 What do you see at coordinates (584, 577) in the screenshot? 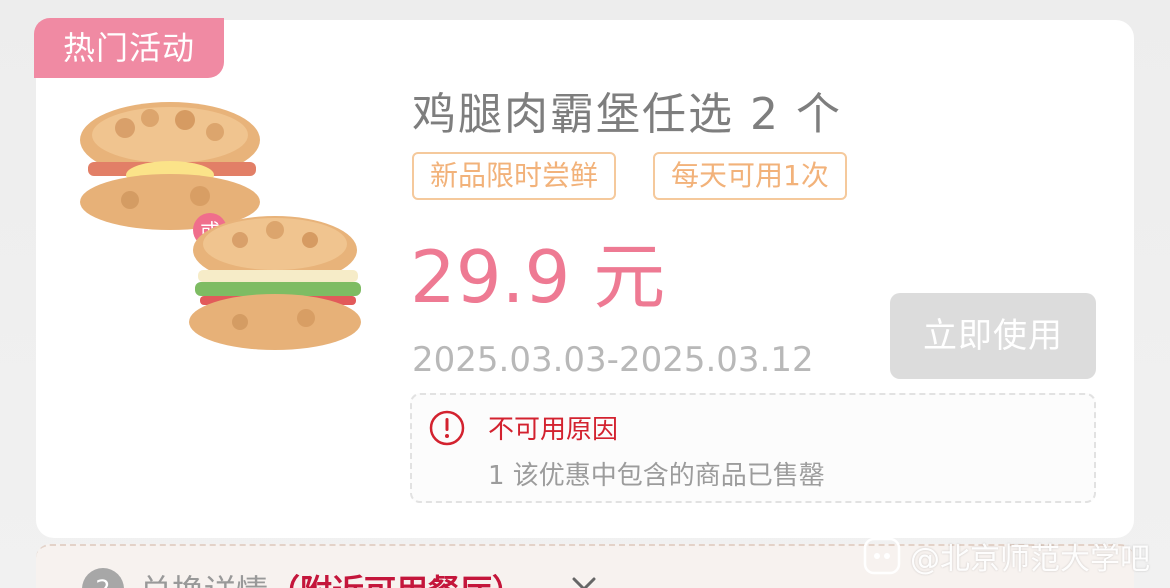
I see `chevron-down-icon` at bounding box center [584, 577].